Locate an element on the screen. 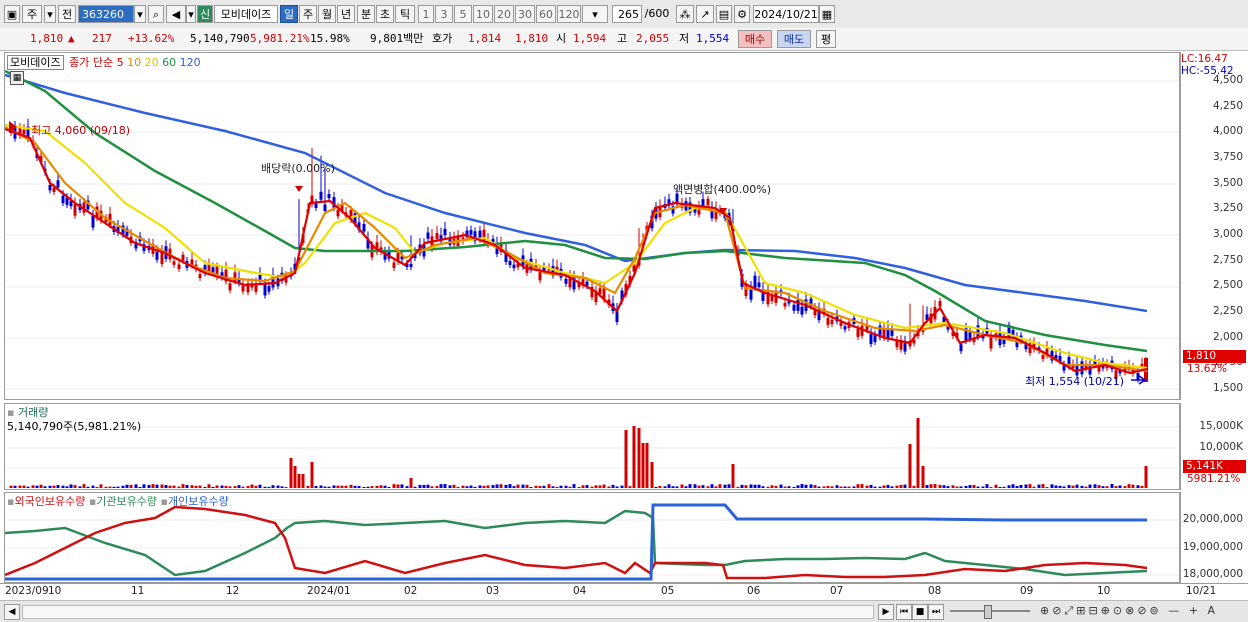  y-tick-3250: 3,250 is located at coordinates (1227, 208).